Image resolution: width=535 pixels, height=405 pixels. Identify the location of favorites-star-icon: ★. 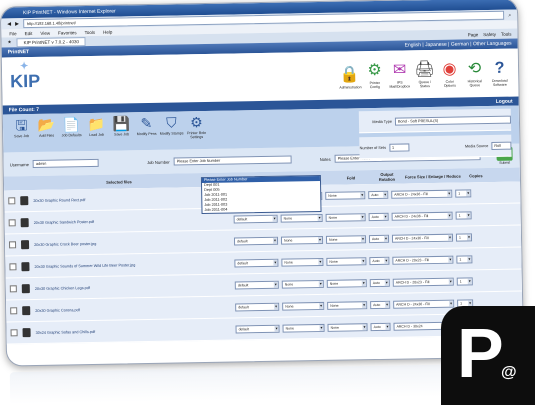
(9, 42).